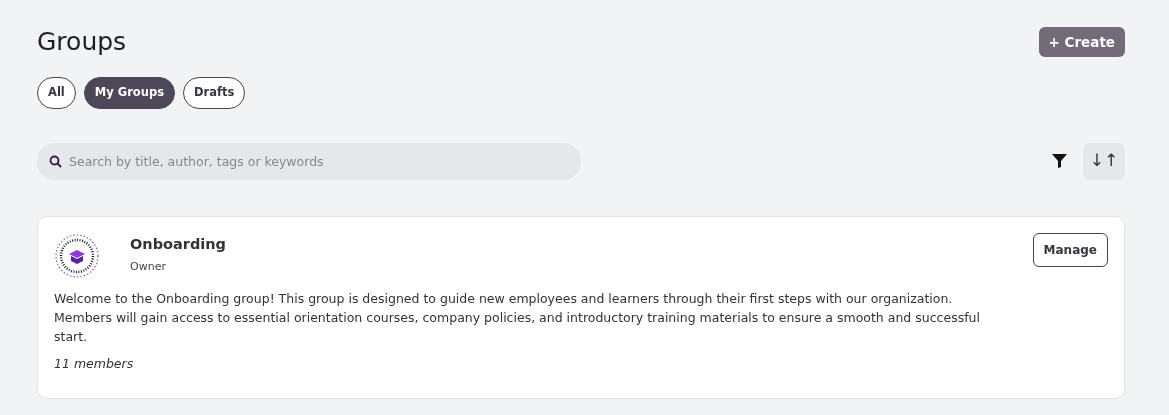 The image size is (1169, 415). I want to click on create-button: + Create, so click(1081, 42).